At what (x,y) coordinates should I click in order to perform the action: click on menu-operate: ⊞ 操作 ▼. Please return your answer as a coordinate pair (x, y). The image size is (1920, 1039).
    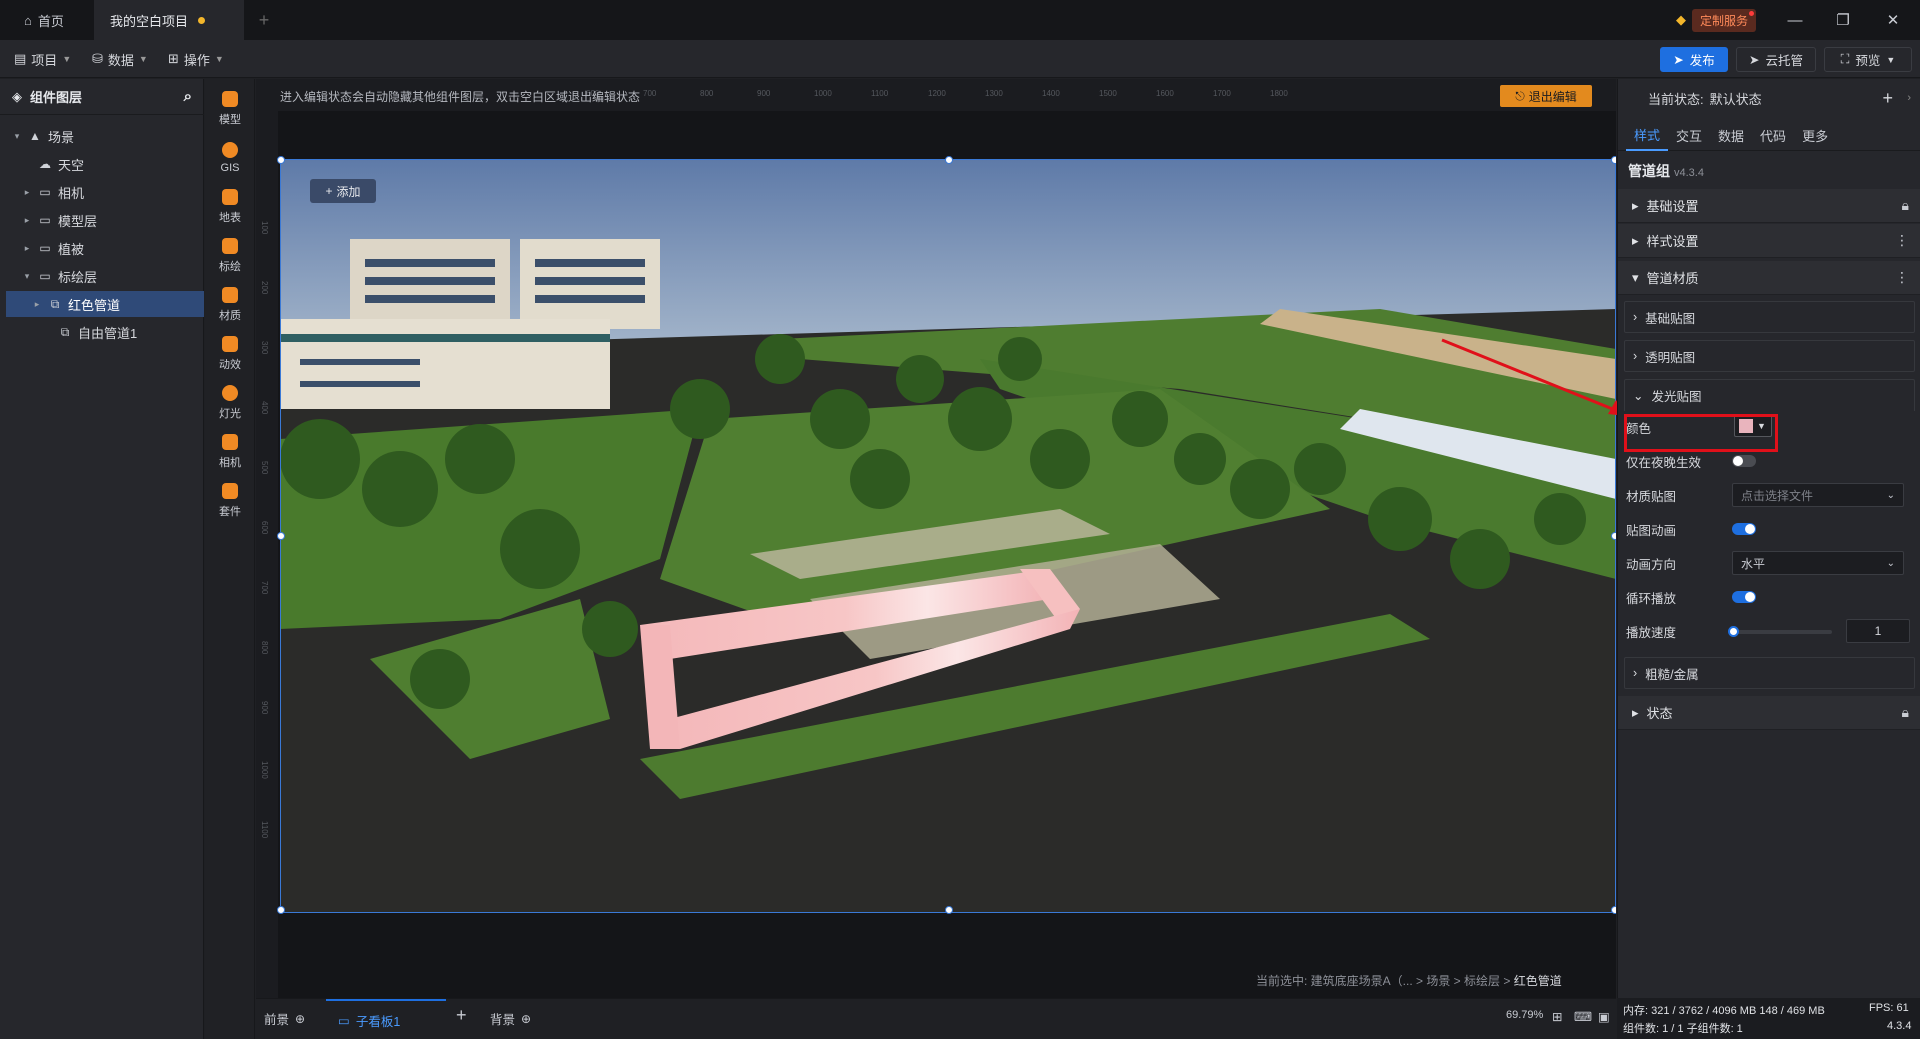
    Looking at the image, I should click on (196, 59).